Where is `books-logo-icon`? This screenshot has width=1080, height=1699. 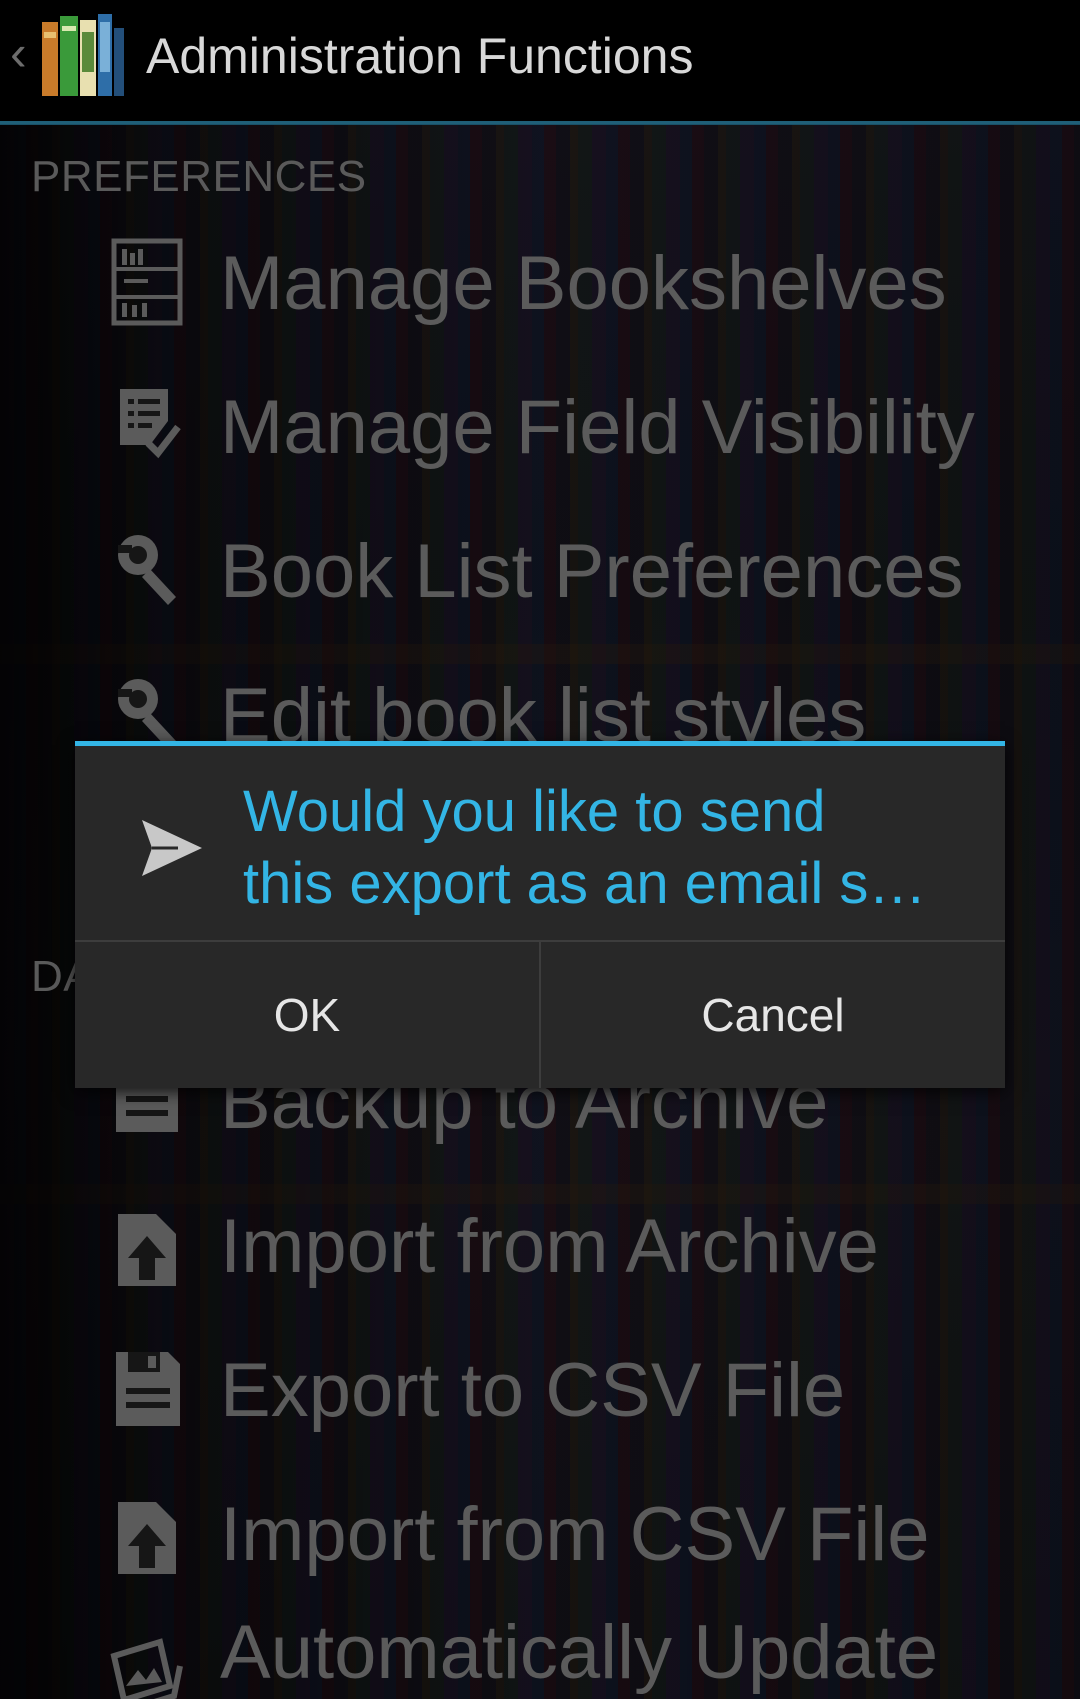 books-logo-icon is located at coordinates (83, 56).